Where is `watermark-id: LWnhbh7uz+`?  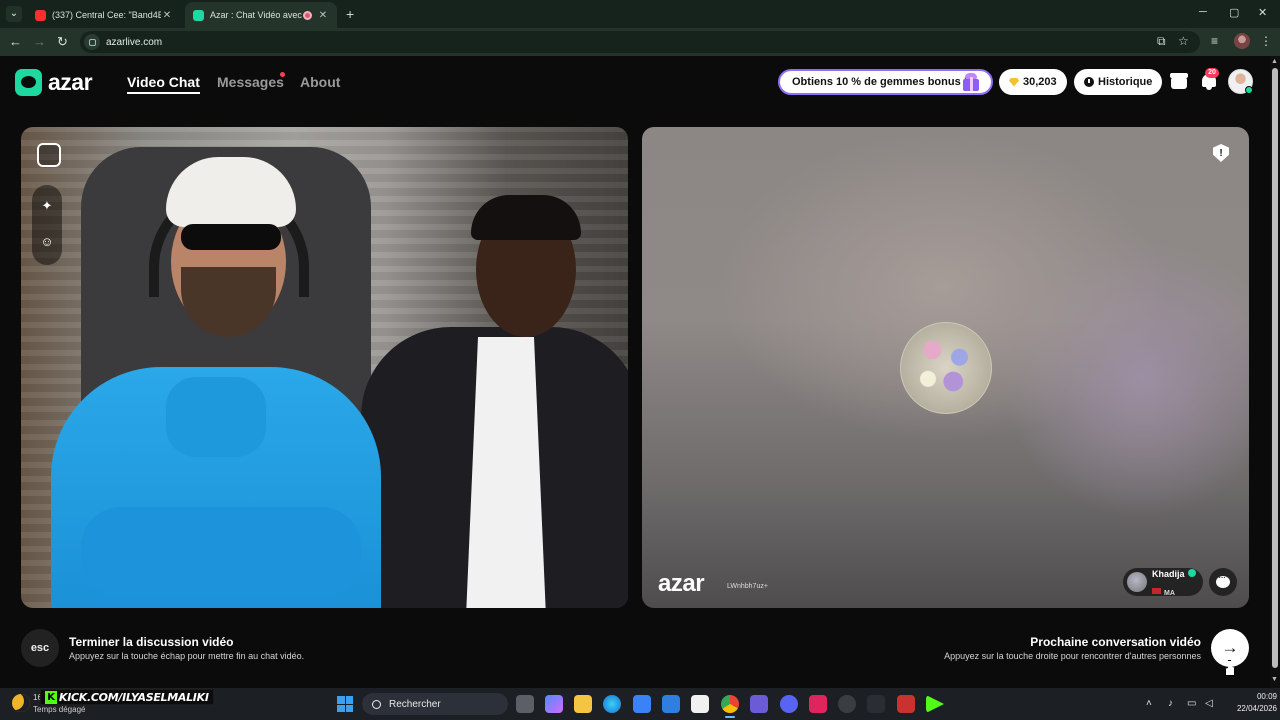 watermark-id: LWnhbh7uz+ is located at coordinates (747, 586).